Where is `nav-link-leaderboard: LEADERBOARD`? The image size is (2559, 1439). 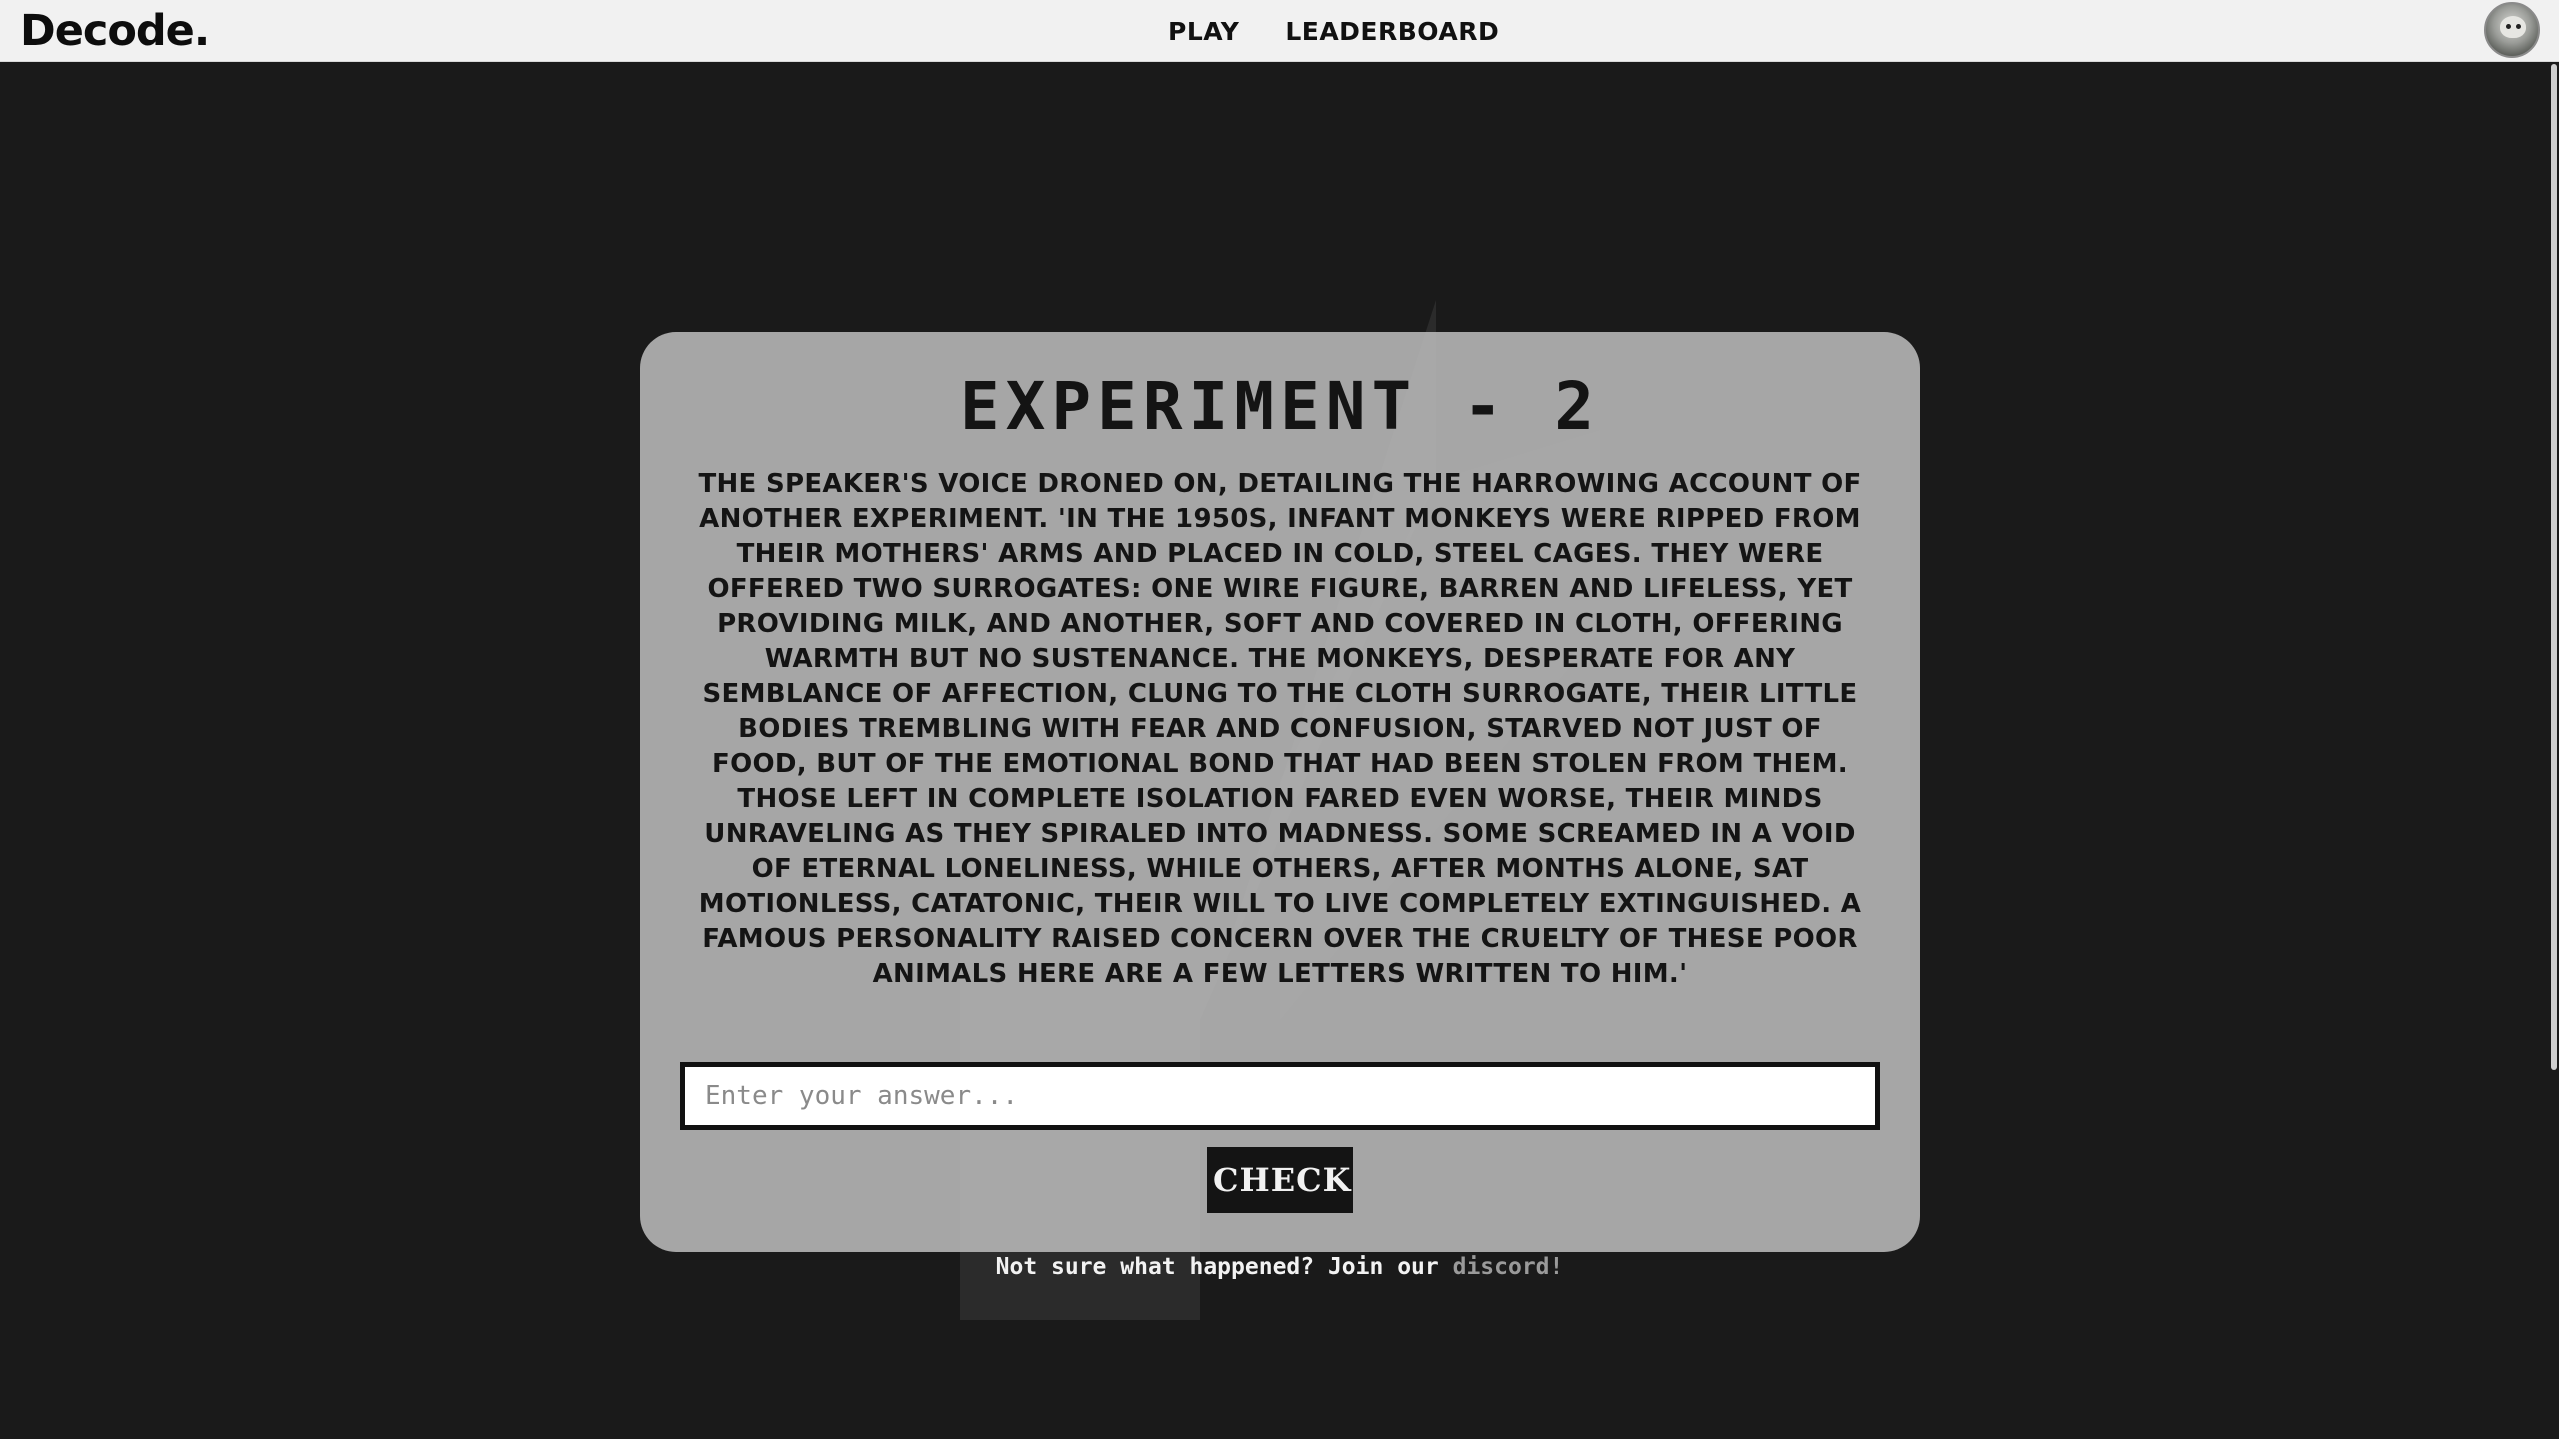
nav-link-leaderboard: LEADERBOARD is located at coordinates (1392, 31).